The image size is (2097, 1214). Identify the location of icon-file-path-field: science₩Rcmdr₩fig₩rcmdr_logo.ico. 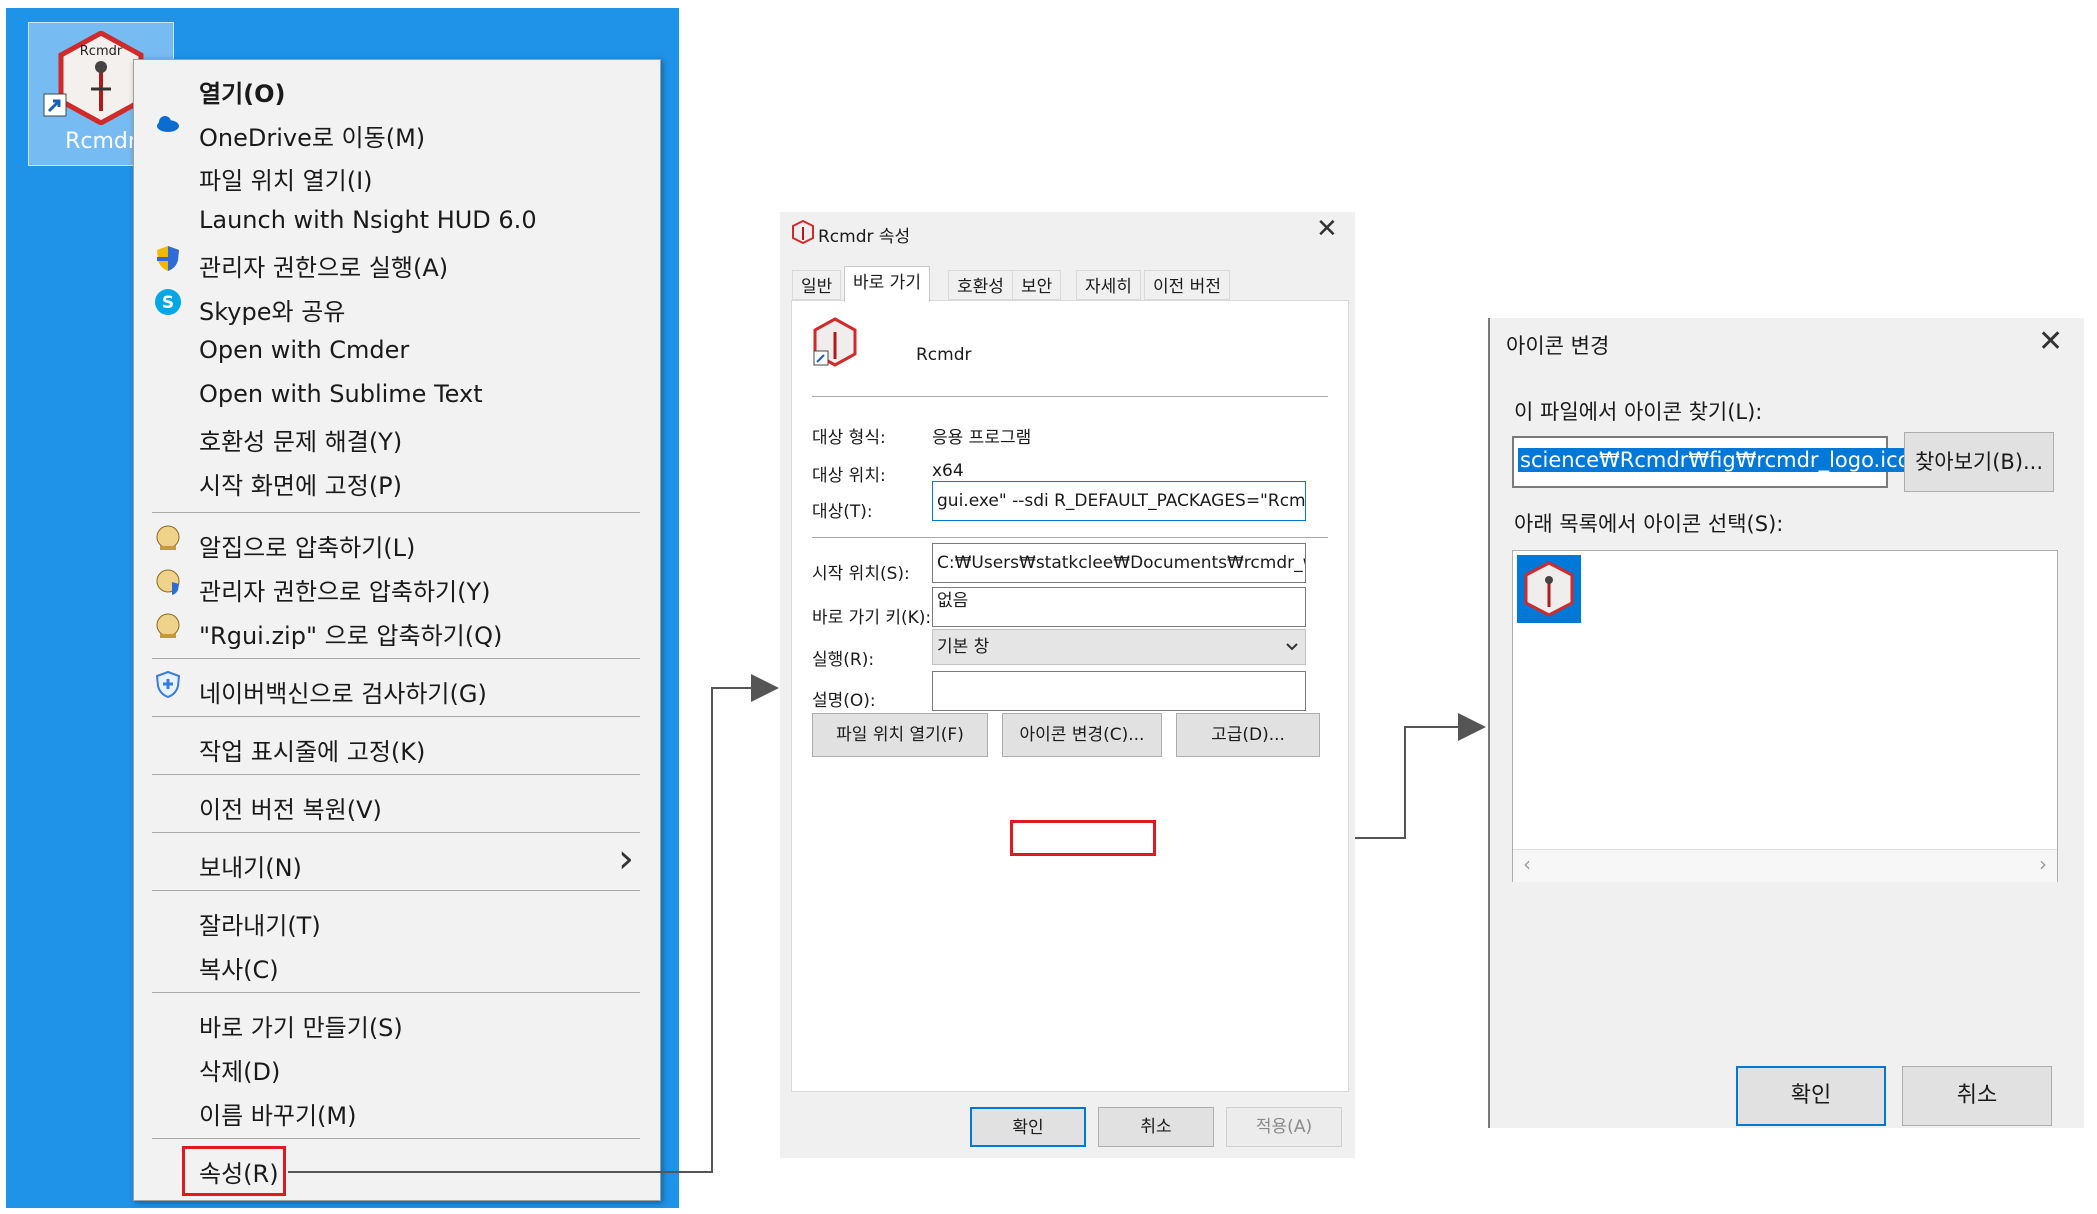
(1712, 462).